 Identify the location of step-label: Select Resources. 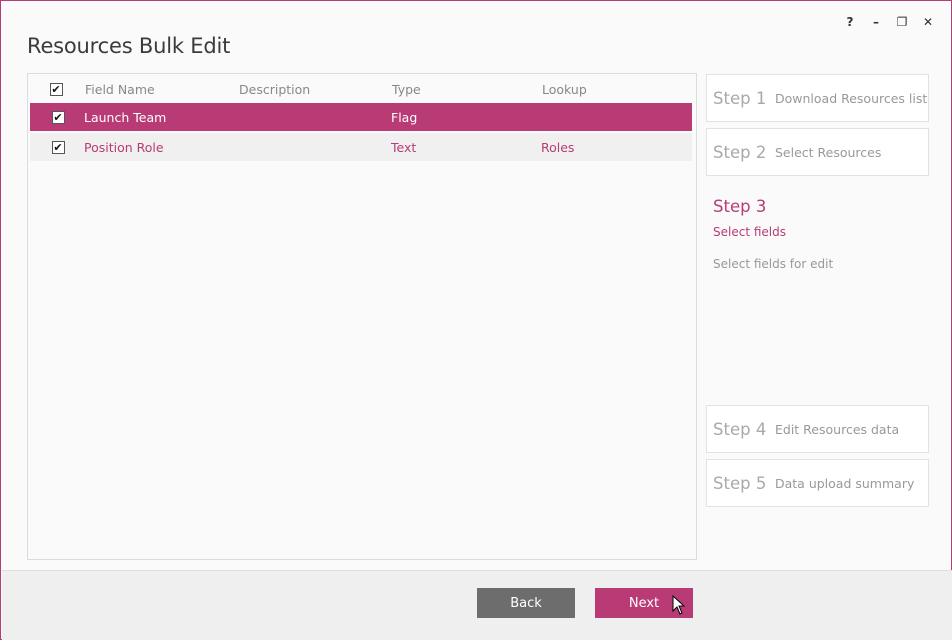
(828, 152).